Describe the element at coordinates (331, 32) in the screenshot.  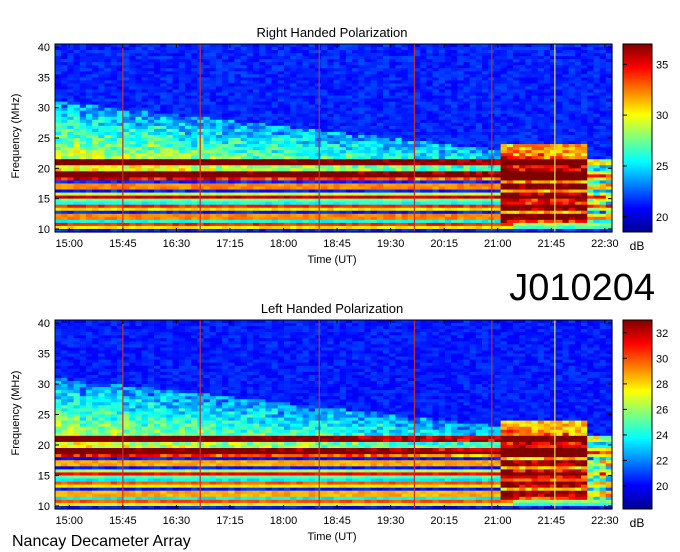
I see `chart-title: Right Handed Polarization` at that location.